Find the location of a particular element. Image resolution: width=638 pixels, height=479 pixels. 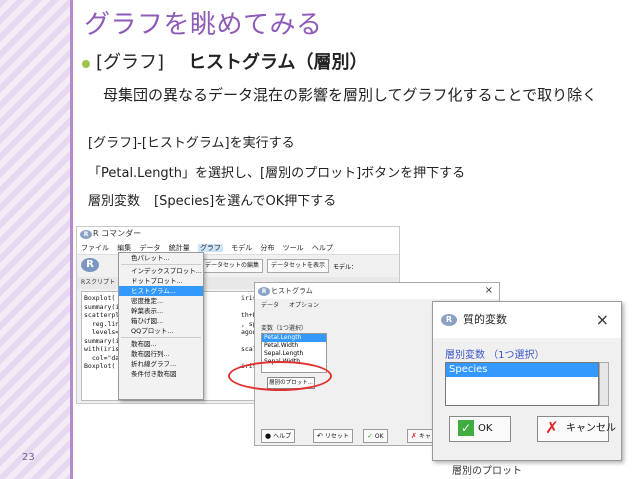

view-dataset-button: データセットを表示 is located at coordinates (298, 266).